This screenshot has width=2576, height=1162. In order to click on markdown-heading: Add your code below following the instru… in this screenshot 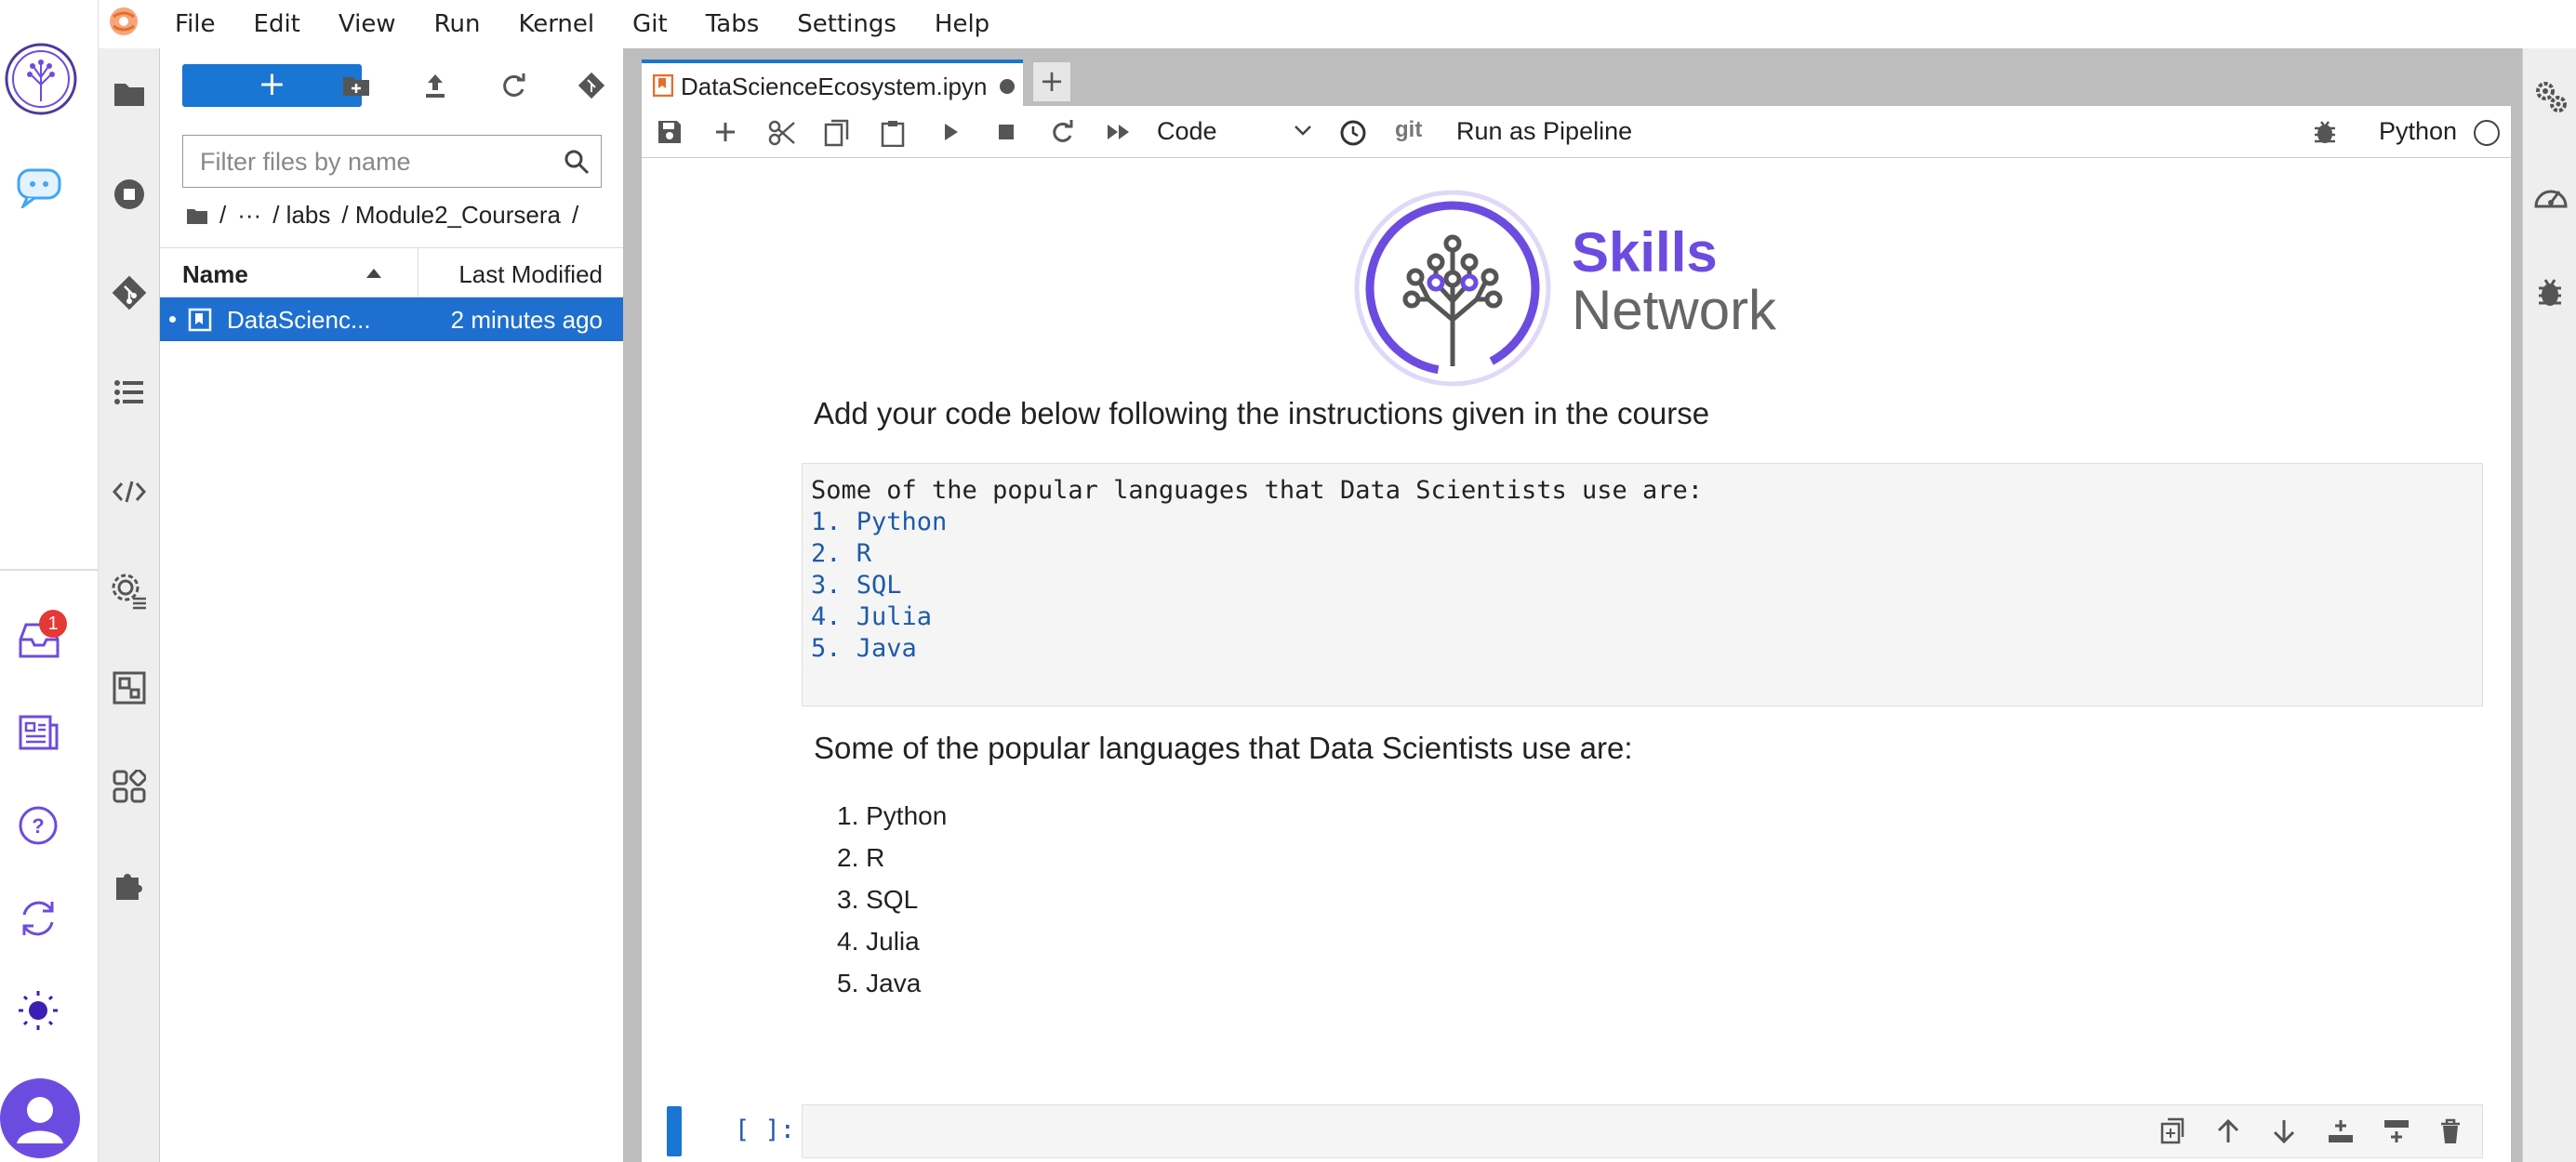, I will do `click(1262, 413)`.